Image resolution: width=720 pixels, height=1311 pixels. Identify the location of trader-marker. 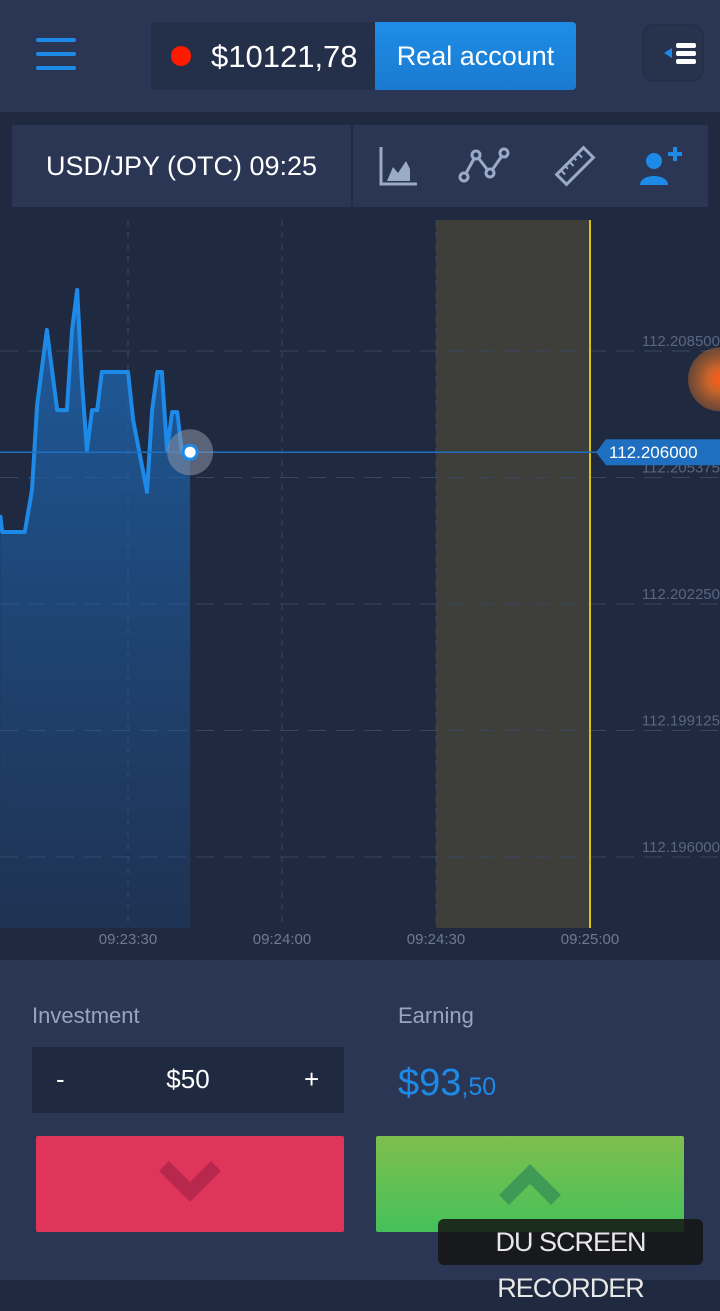
(704, 379).